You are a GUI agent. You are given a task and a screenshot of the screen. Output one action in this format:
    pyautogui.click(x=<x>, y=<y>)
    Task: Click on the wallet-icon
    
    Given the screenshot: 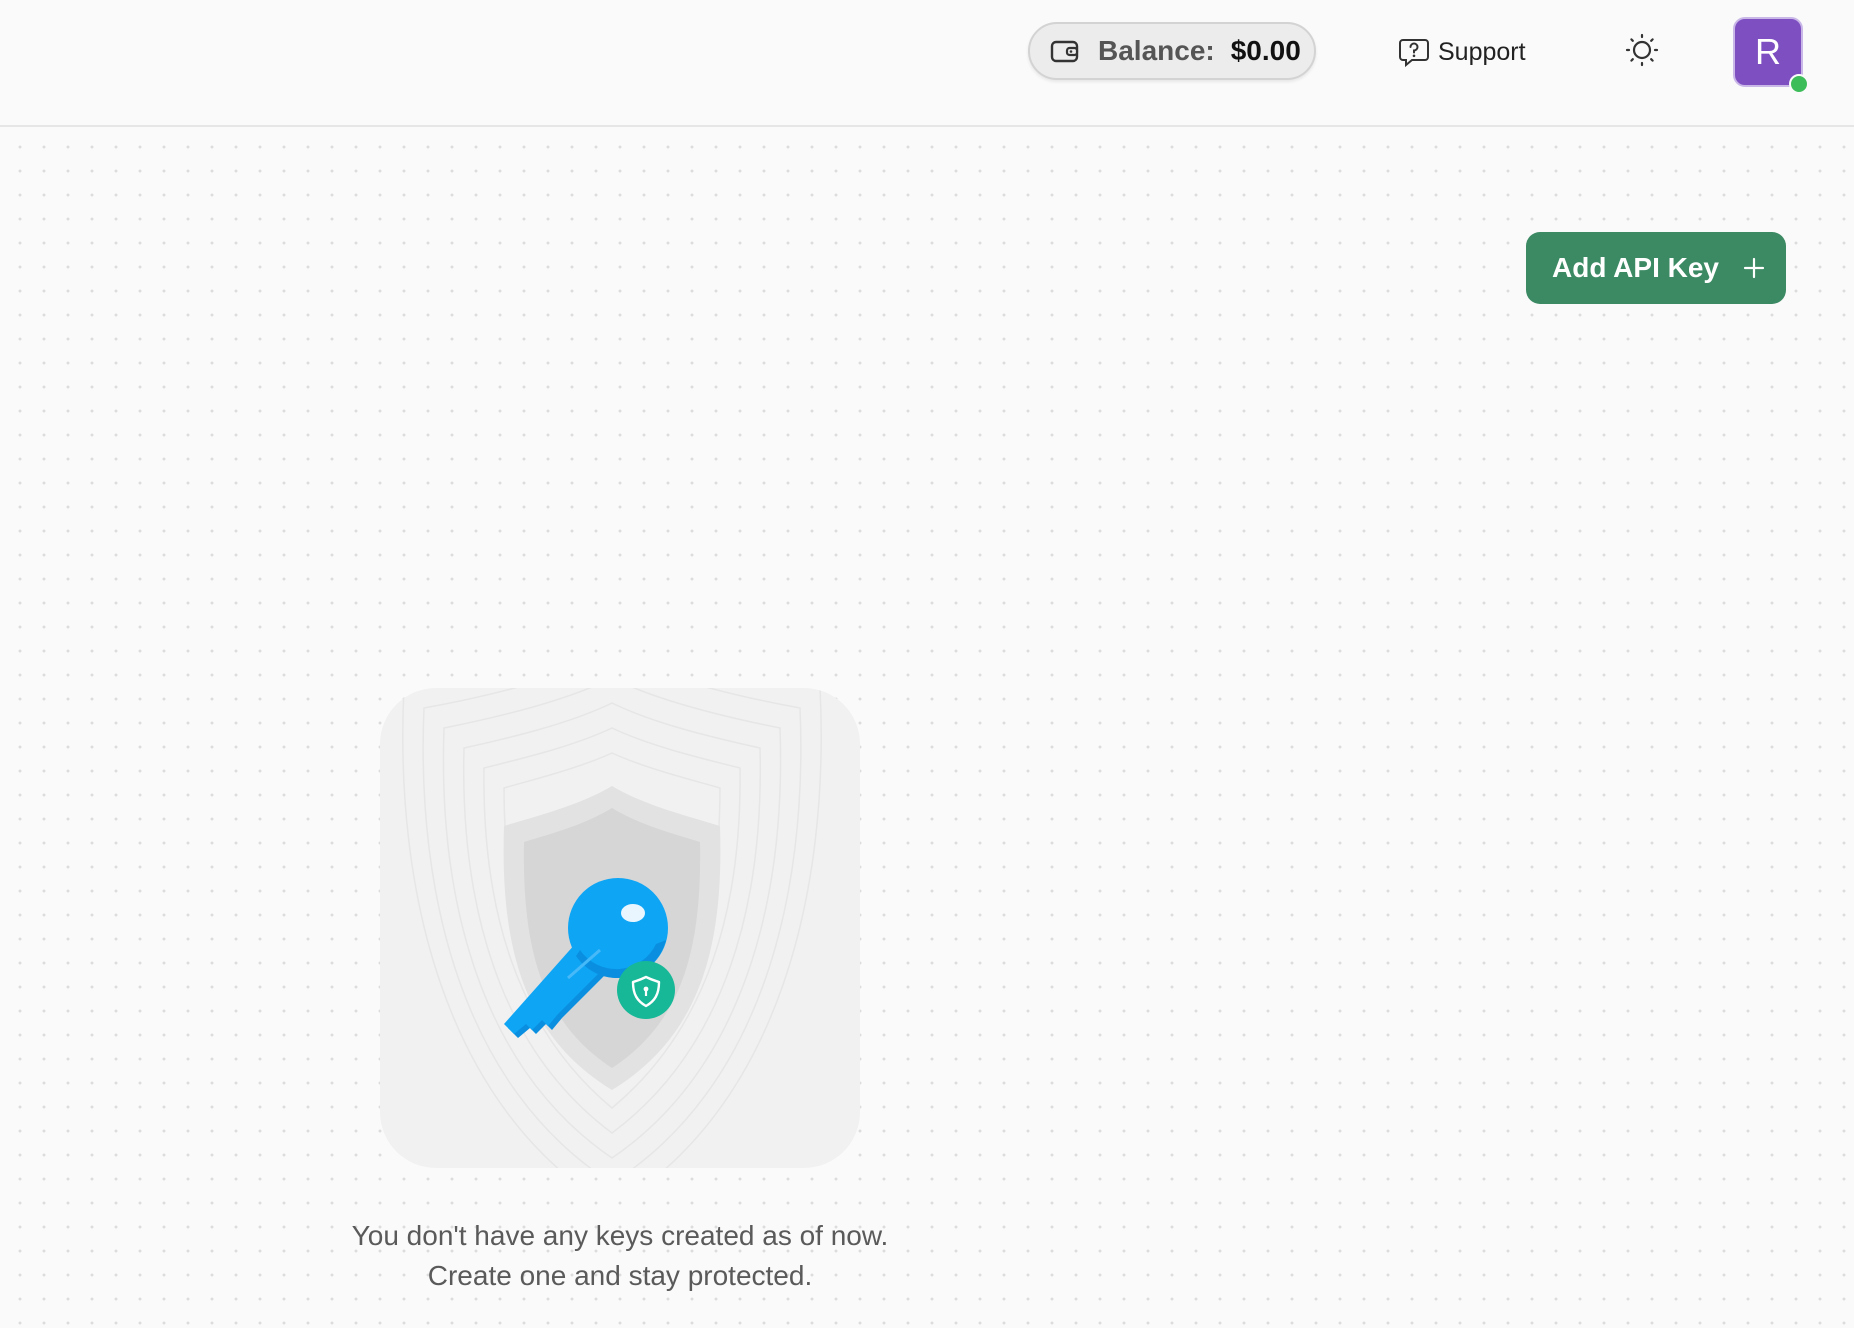 What is the action you would take?
    pyautogui.click(x=1065, y=51)
    